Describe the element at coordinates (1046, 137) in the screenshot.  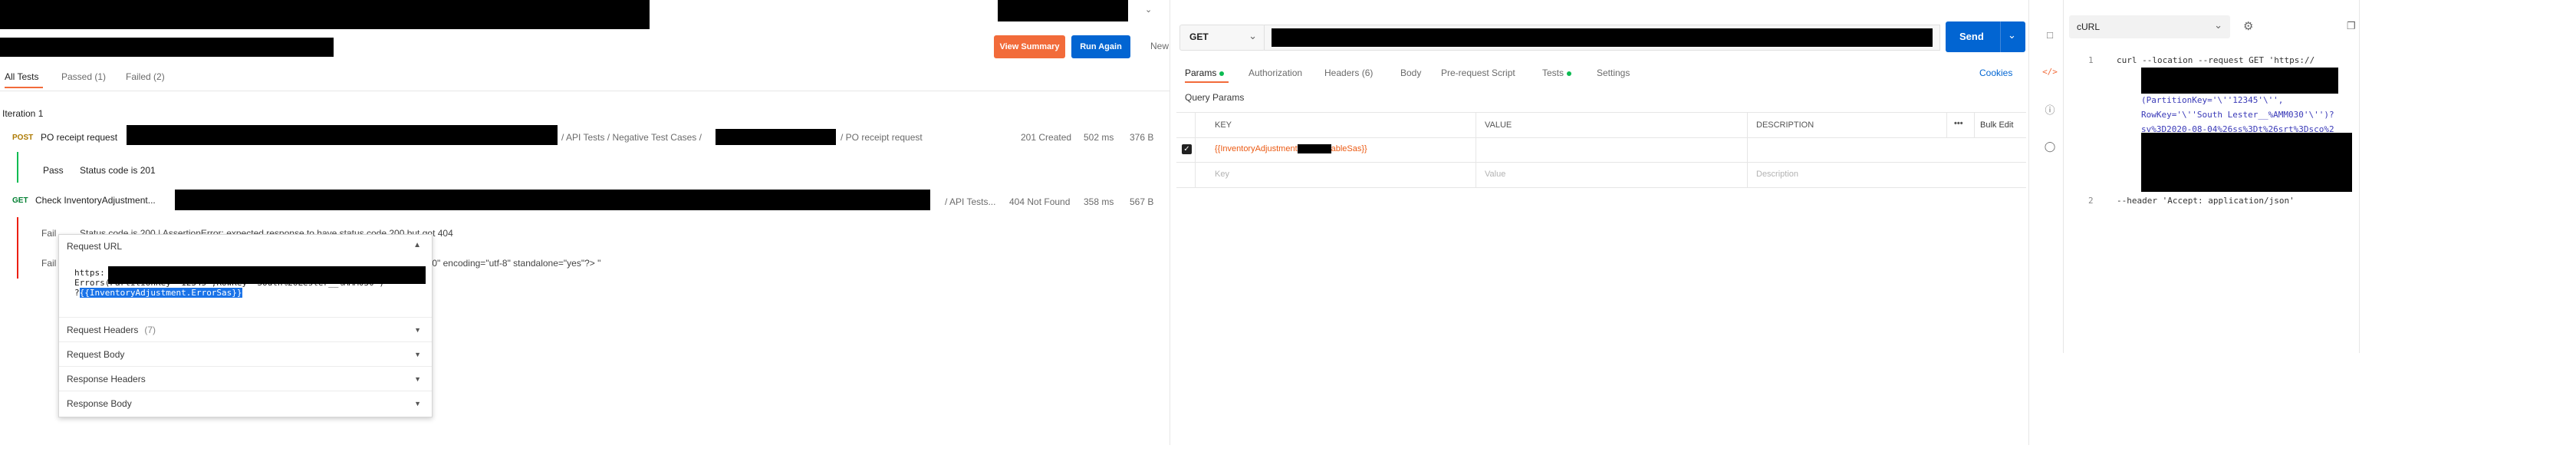
I see `response-status: 201 Created` at that location.